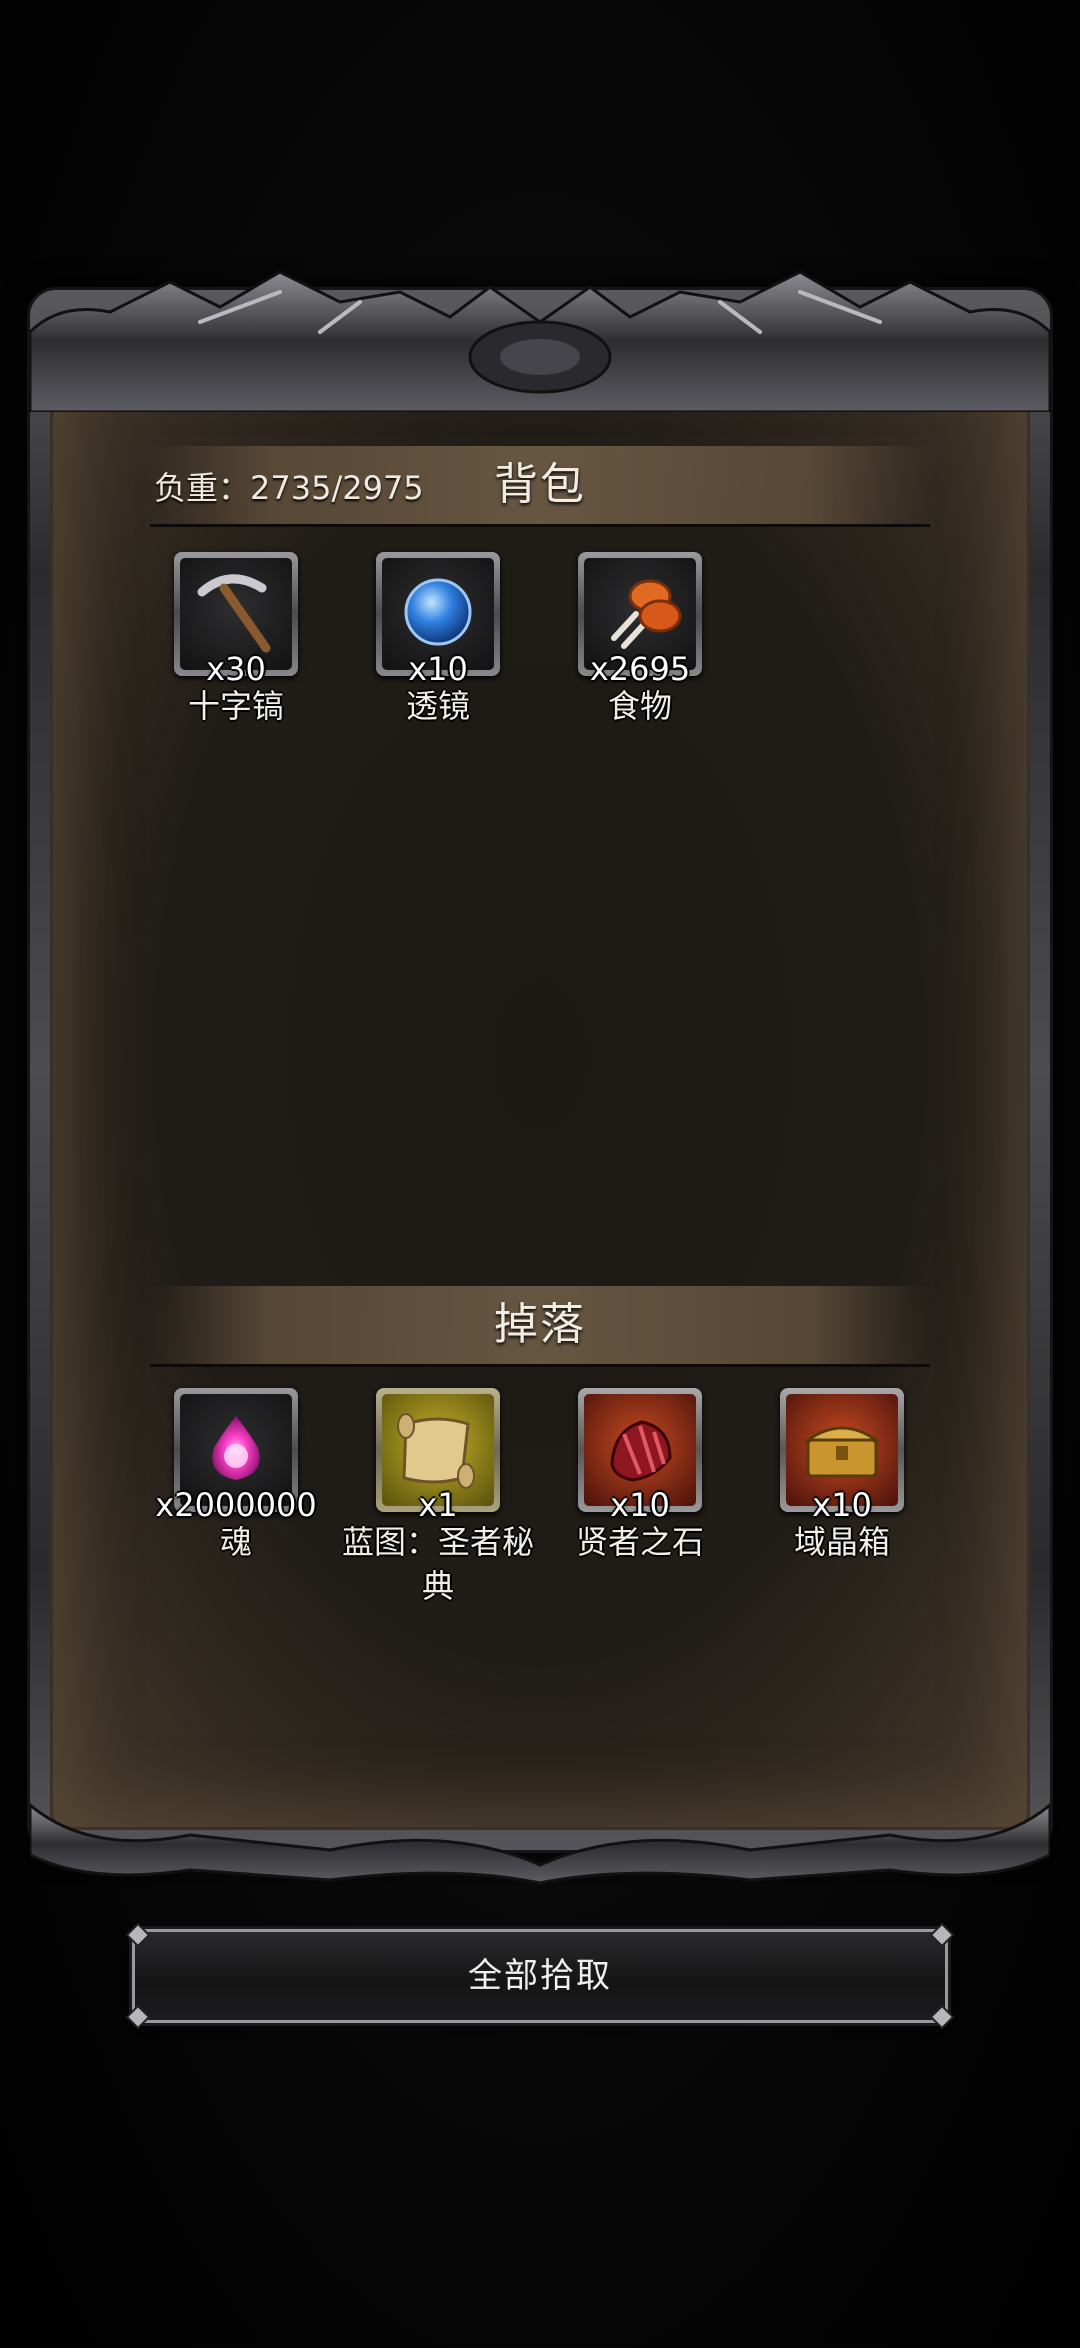  I want to click on item-name: 食物, so click(639, 706).